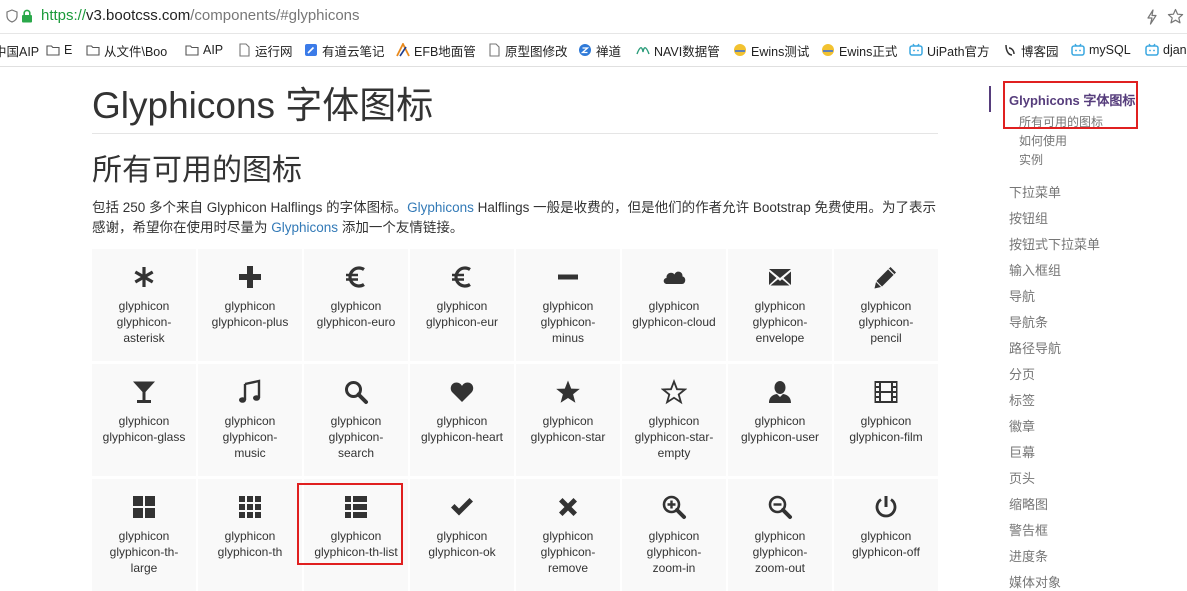 Image resolution: width=1187 pixels, height=591 pixels. Describe the element at coordinates (1022, 373) in the screenshot. I see `sidebar-item-pagination: 分页` at that location.